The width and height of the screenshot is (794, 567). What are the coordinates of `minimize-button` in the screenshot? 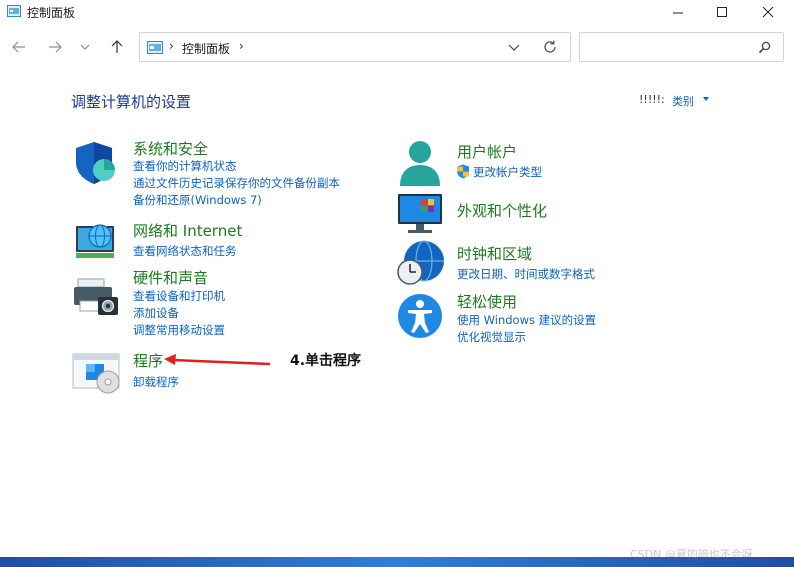 It's located at (678, 12).